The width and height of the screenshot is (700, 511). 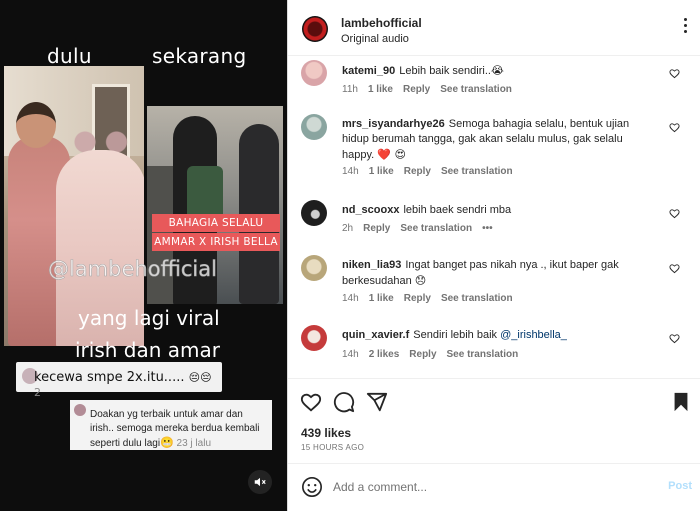 What do you see at coordinates (167, 442) in the screenshot?
I see `grimace-emoji-icon: 😬` at bounding box center [167, 442].